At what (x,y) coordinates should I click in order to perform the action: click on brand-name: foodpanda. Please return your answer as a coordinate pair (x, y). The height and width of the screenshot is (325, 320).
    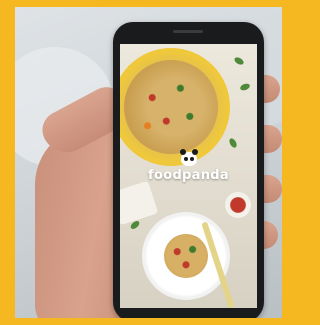
    Looking at the image, I should click on (188, 175).